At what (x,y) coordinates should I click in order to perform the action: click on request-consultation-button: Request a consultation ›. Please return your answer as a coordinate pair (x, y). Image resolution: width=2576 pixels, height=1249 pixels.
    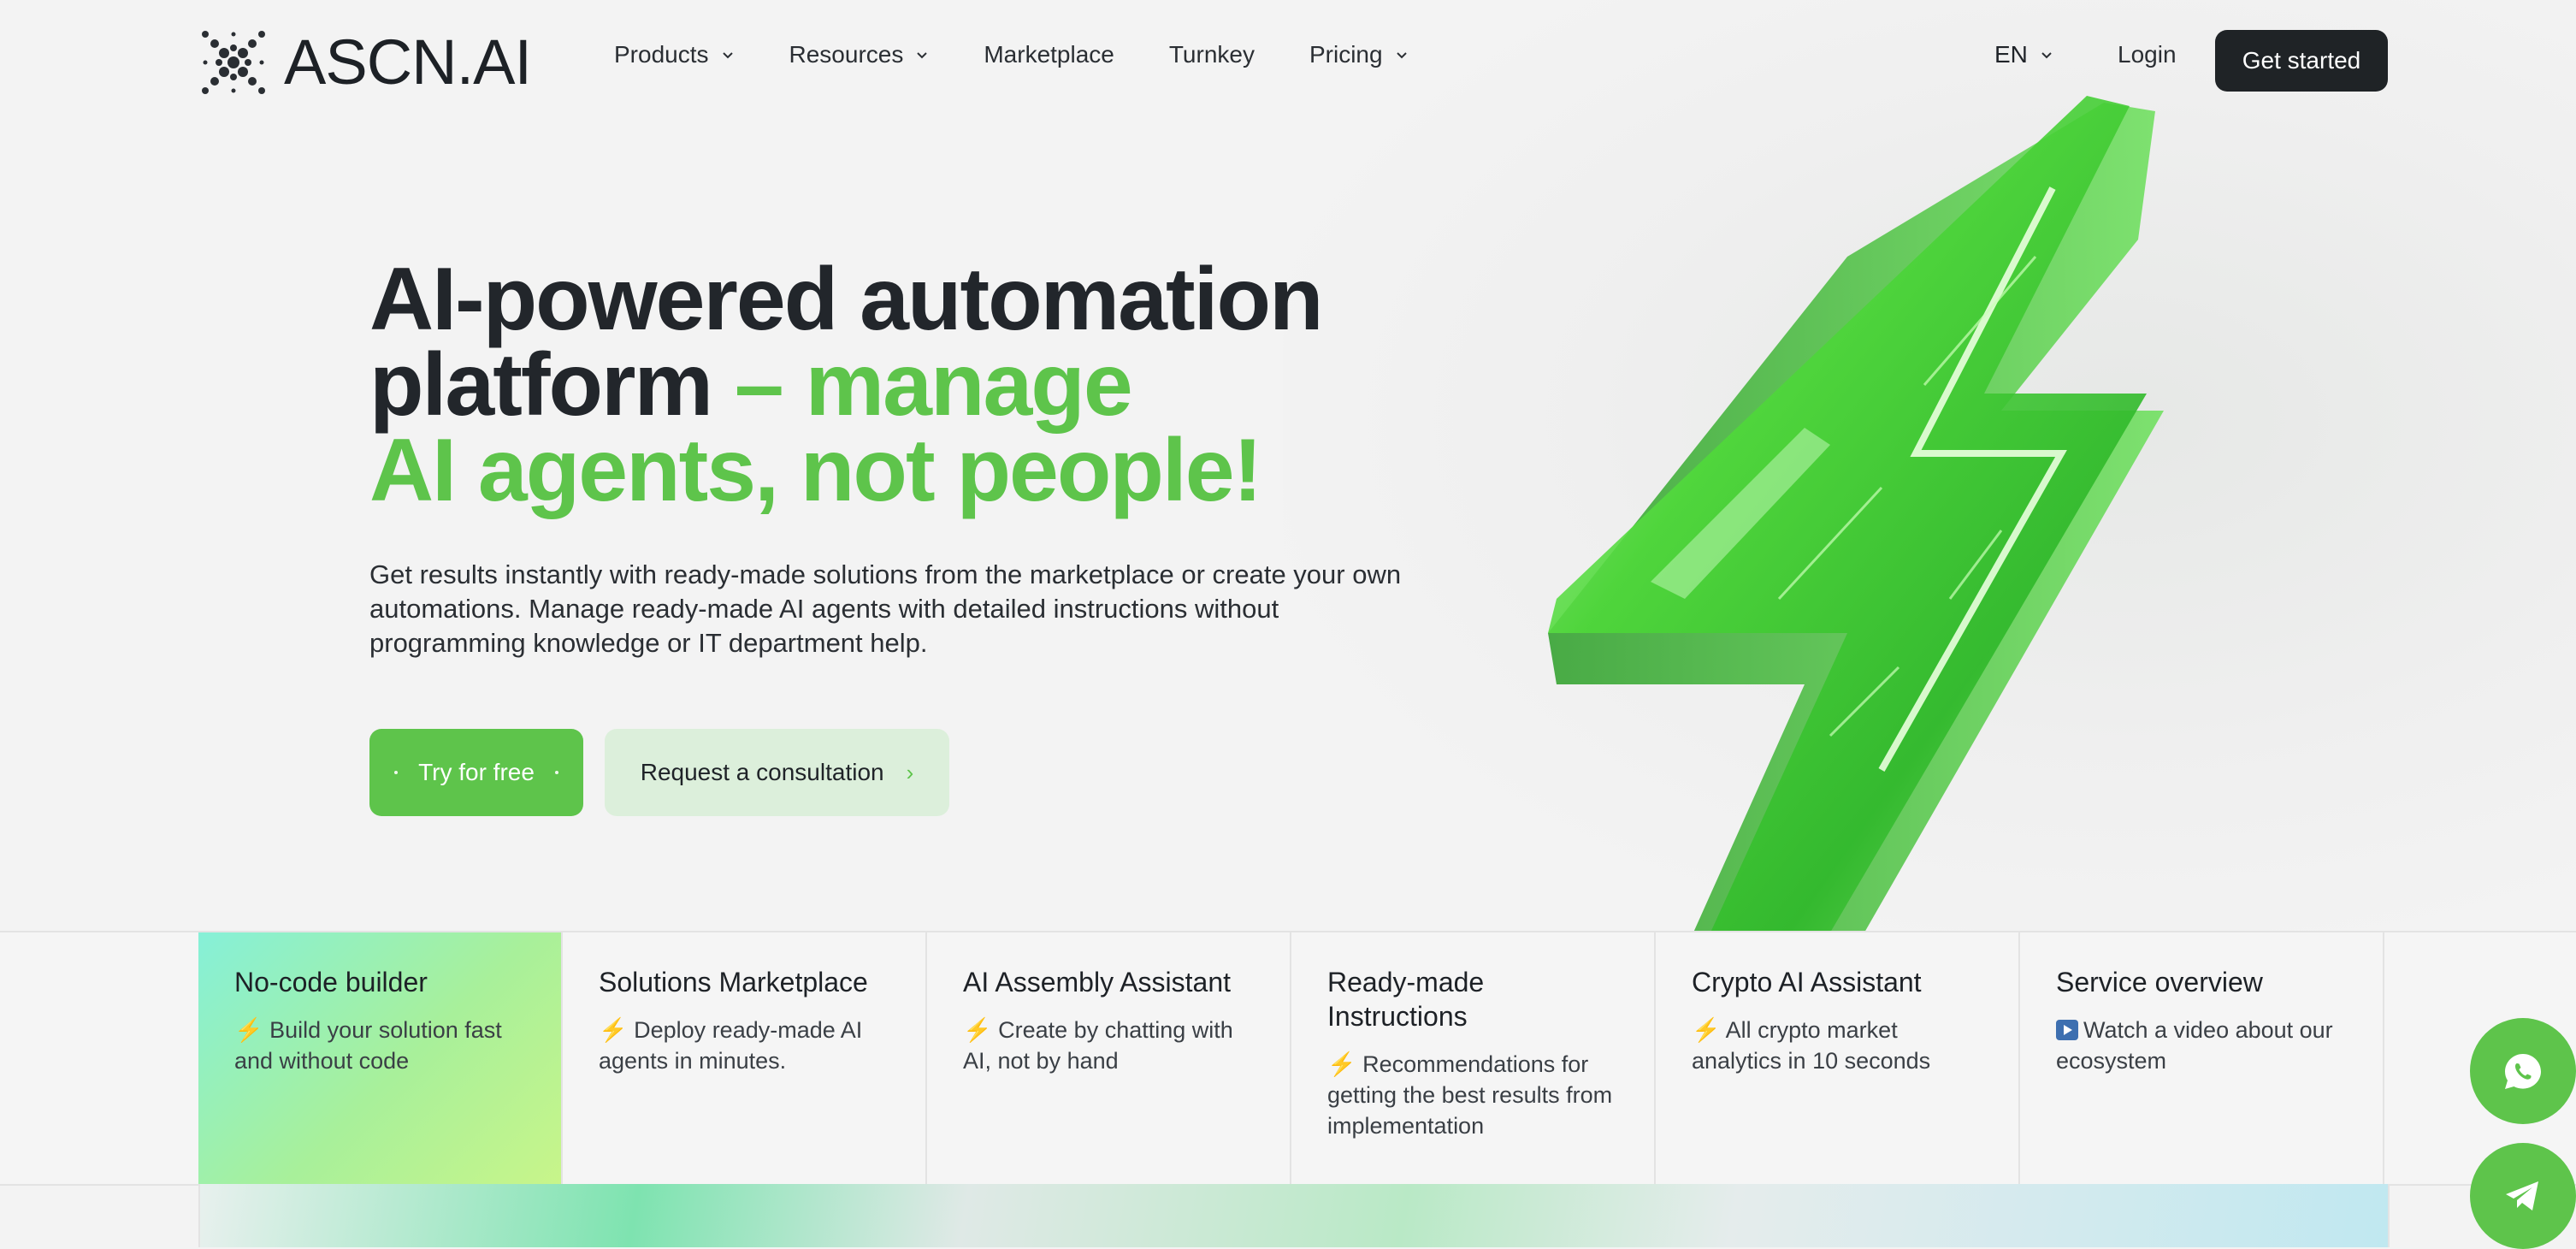
    Looking at the image, I should click on (777, 772).